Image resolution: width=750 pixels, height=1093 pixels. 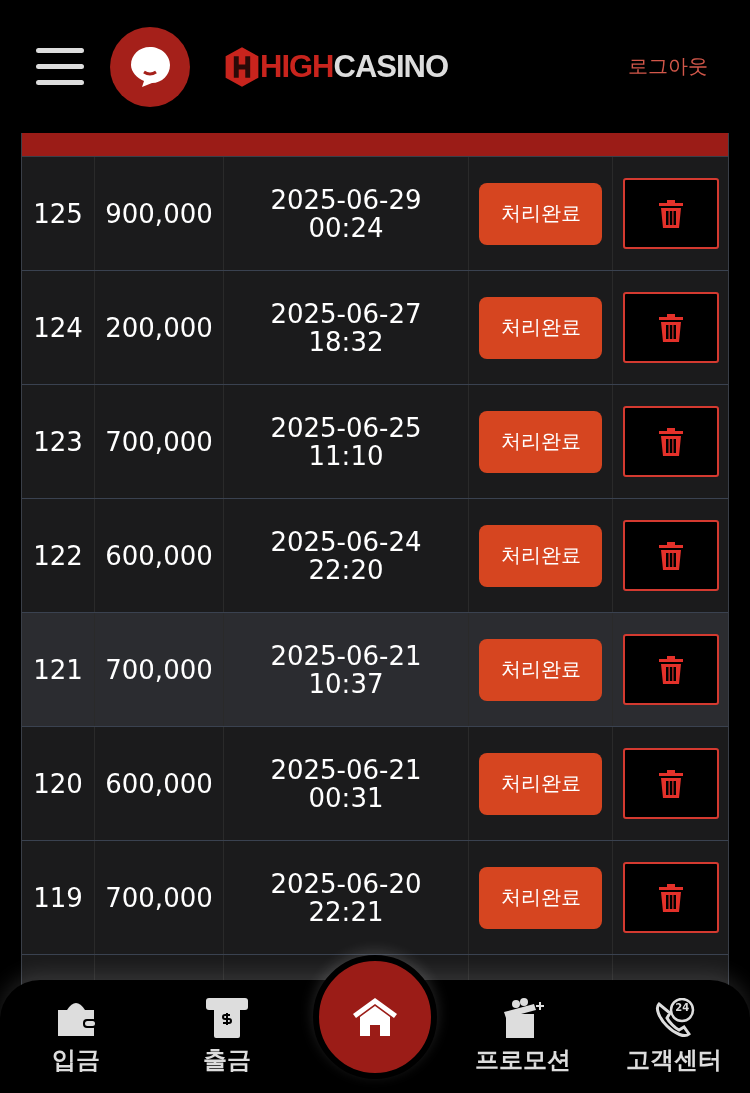 What do you see at coordinates (226, 1017) in the screenshot?
I see `atm-icon` at bounding box center [226, 1017].